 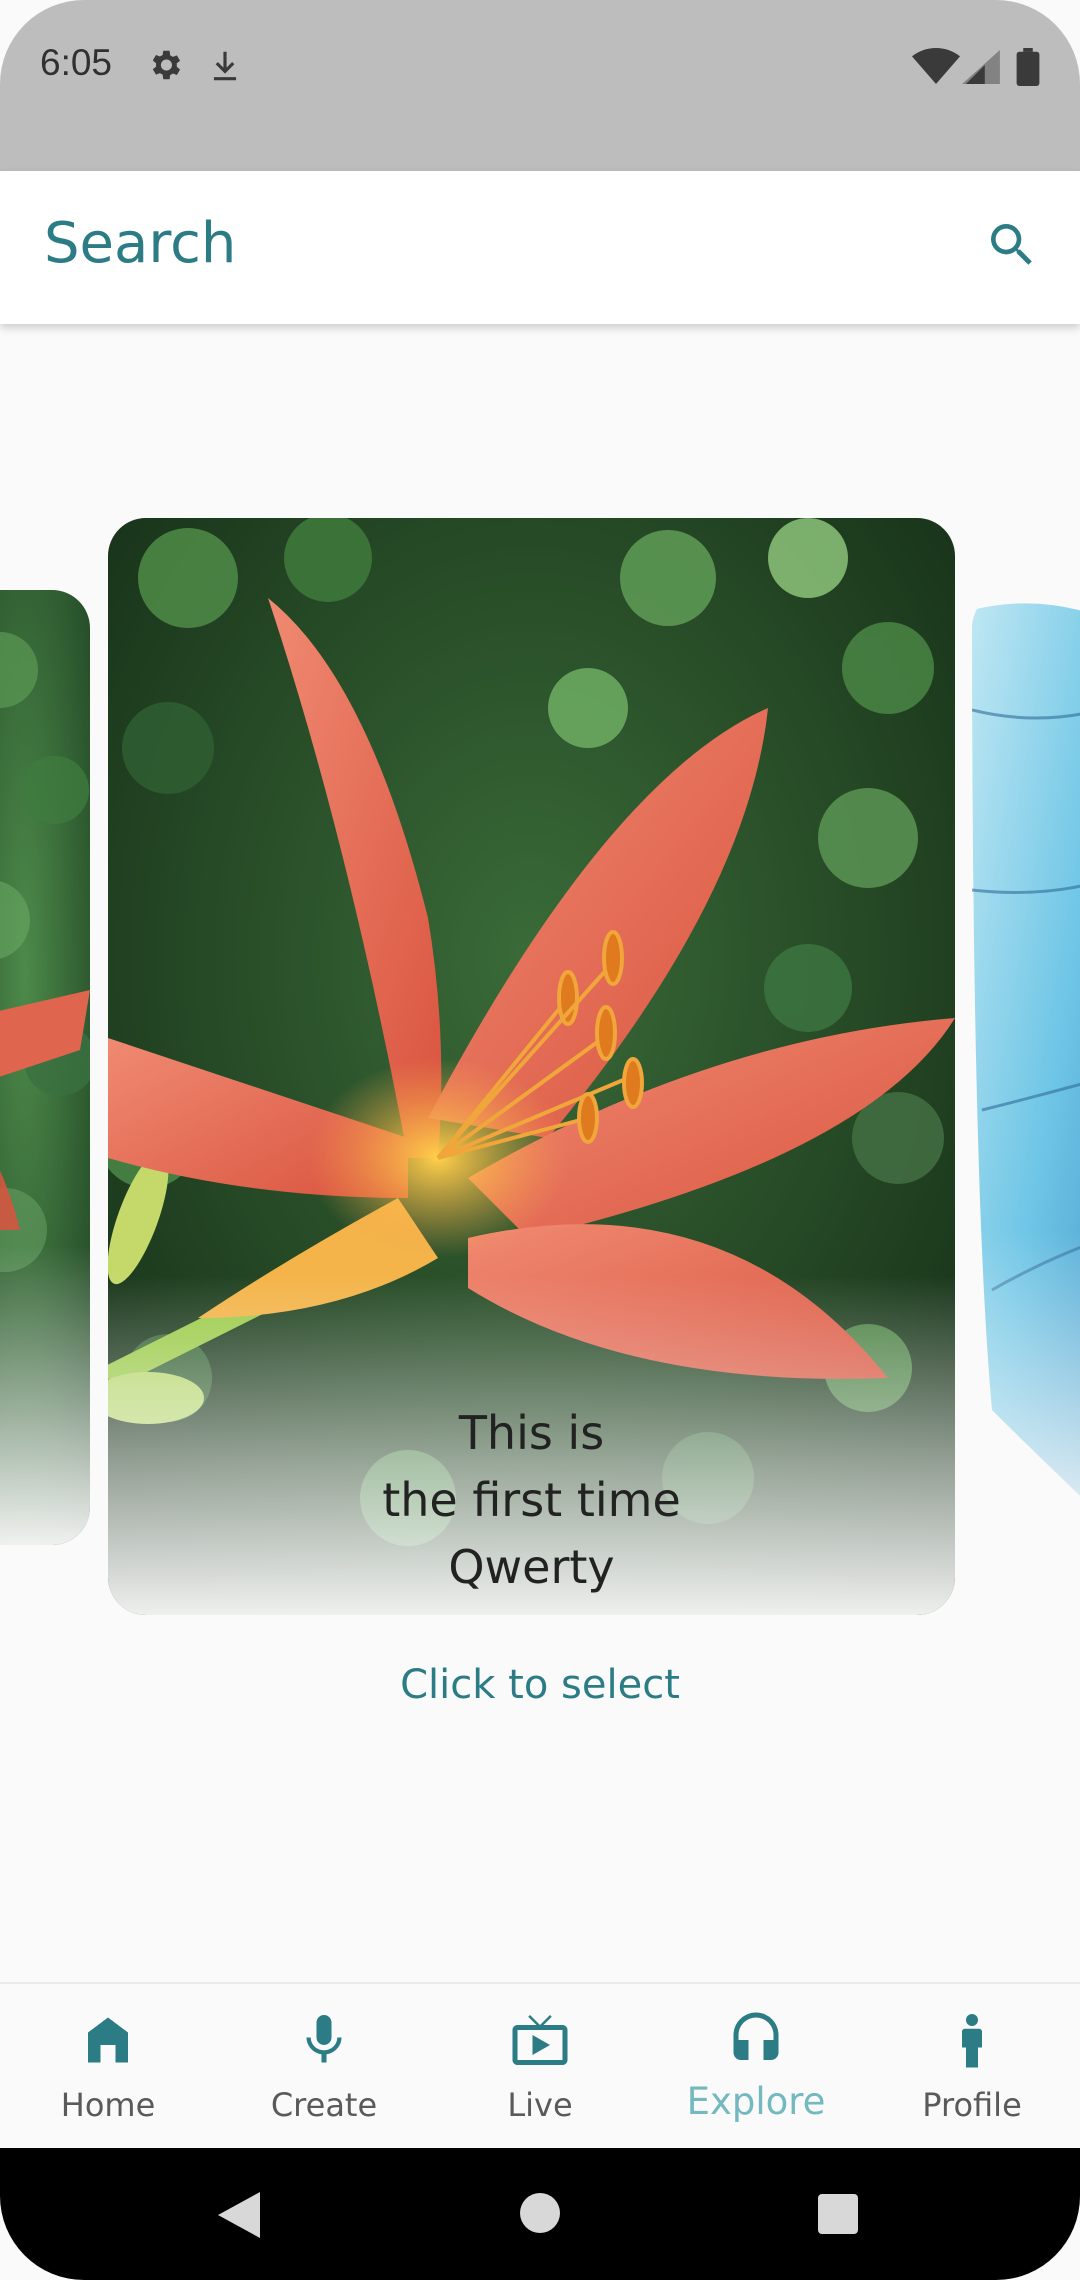 I want to click on bottom-navigation: Home Create Live Explore Profile, so click(x=540, y=2066).